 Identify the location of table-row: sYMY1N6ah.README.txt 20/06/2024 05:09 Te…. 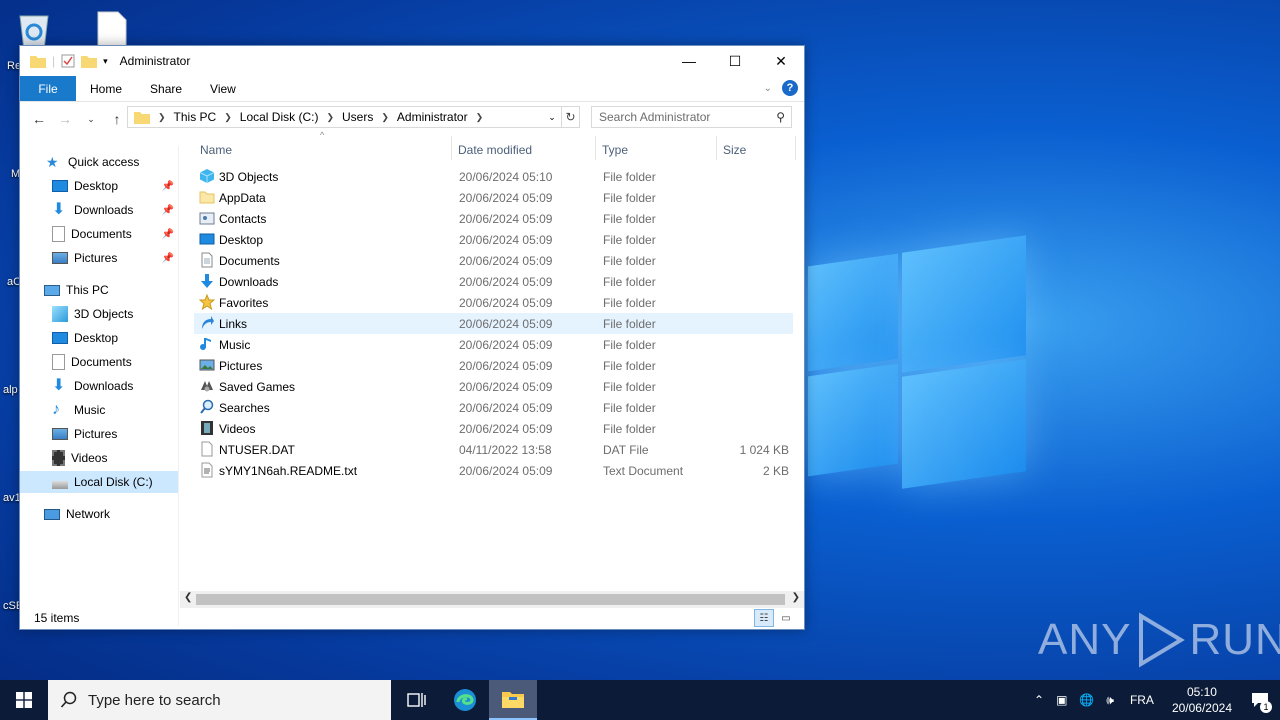
(493, 470).